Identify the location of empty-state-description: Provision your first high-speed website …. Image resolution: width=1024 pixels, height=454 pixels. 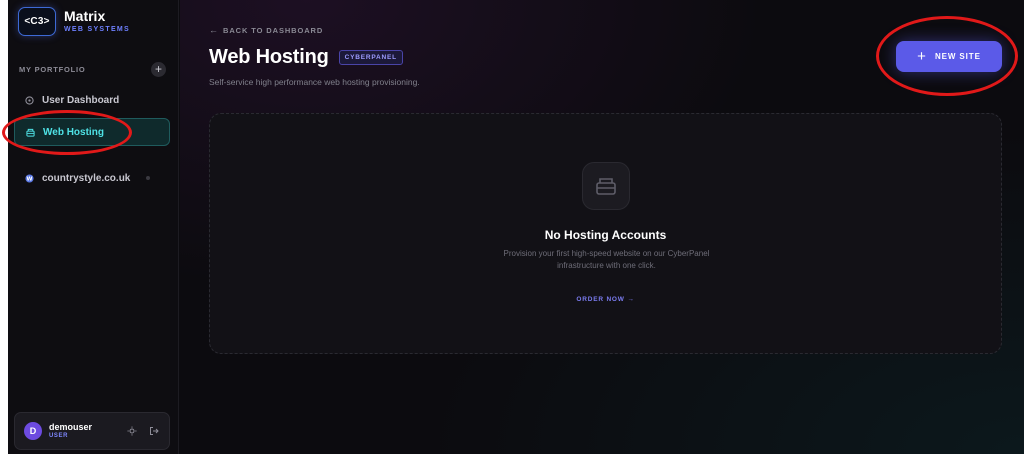
(606, 259).